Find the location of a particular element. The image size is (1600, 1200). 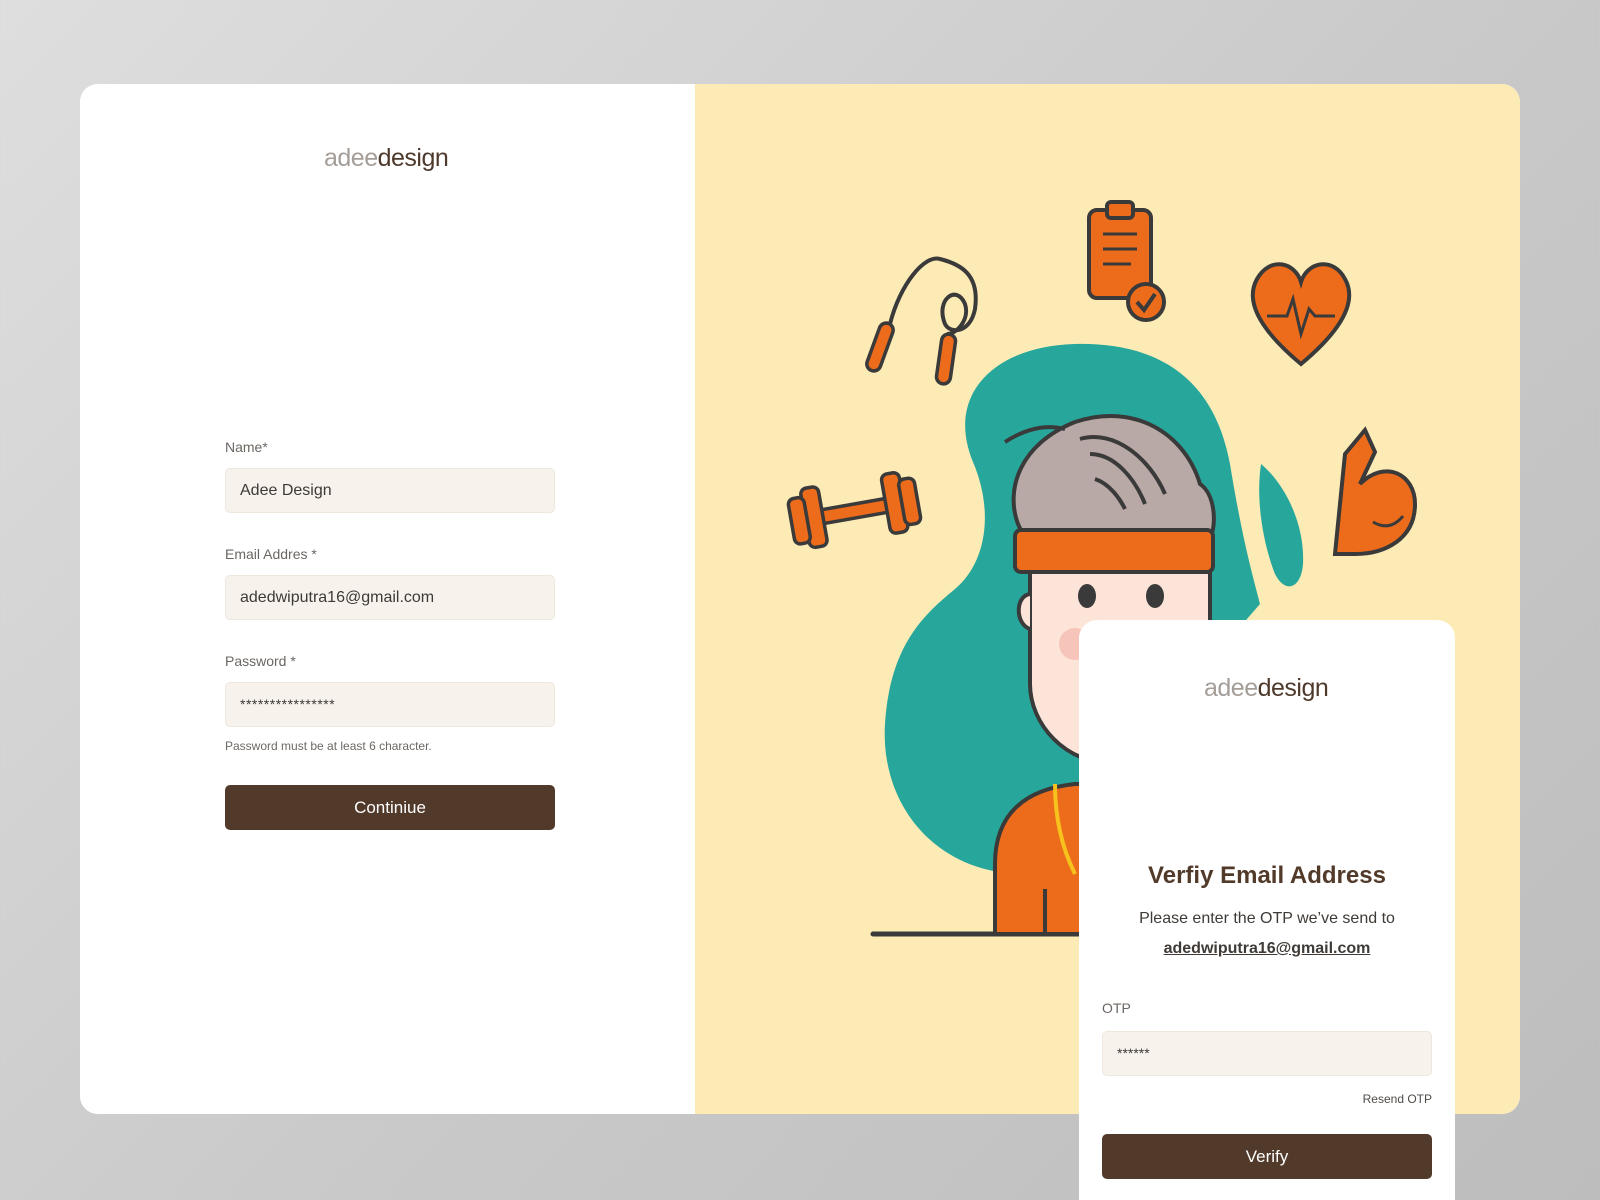

verify-email-link: adedwiputra16@gmail.com is located at coordinates (1267, 949).